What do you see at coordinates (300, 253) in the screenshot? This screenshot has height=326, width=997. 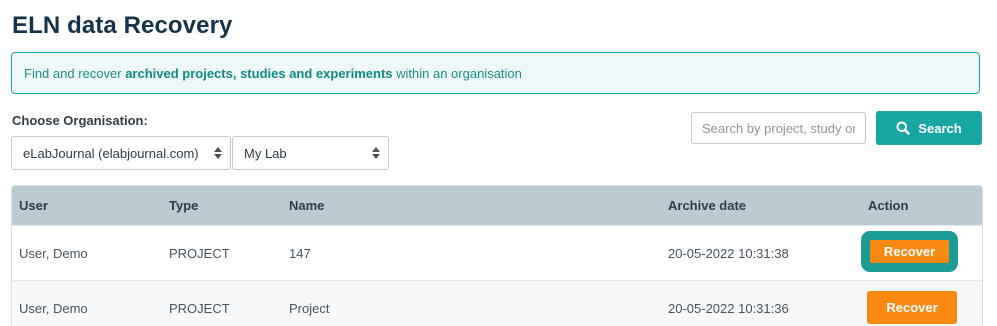 I see `cell-name: 147` at bounding box center [300, 253].